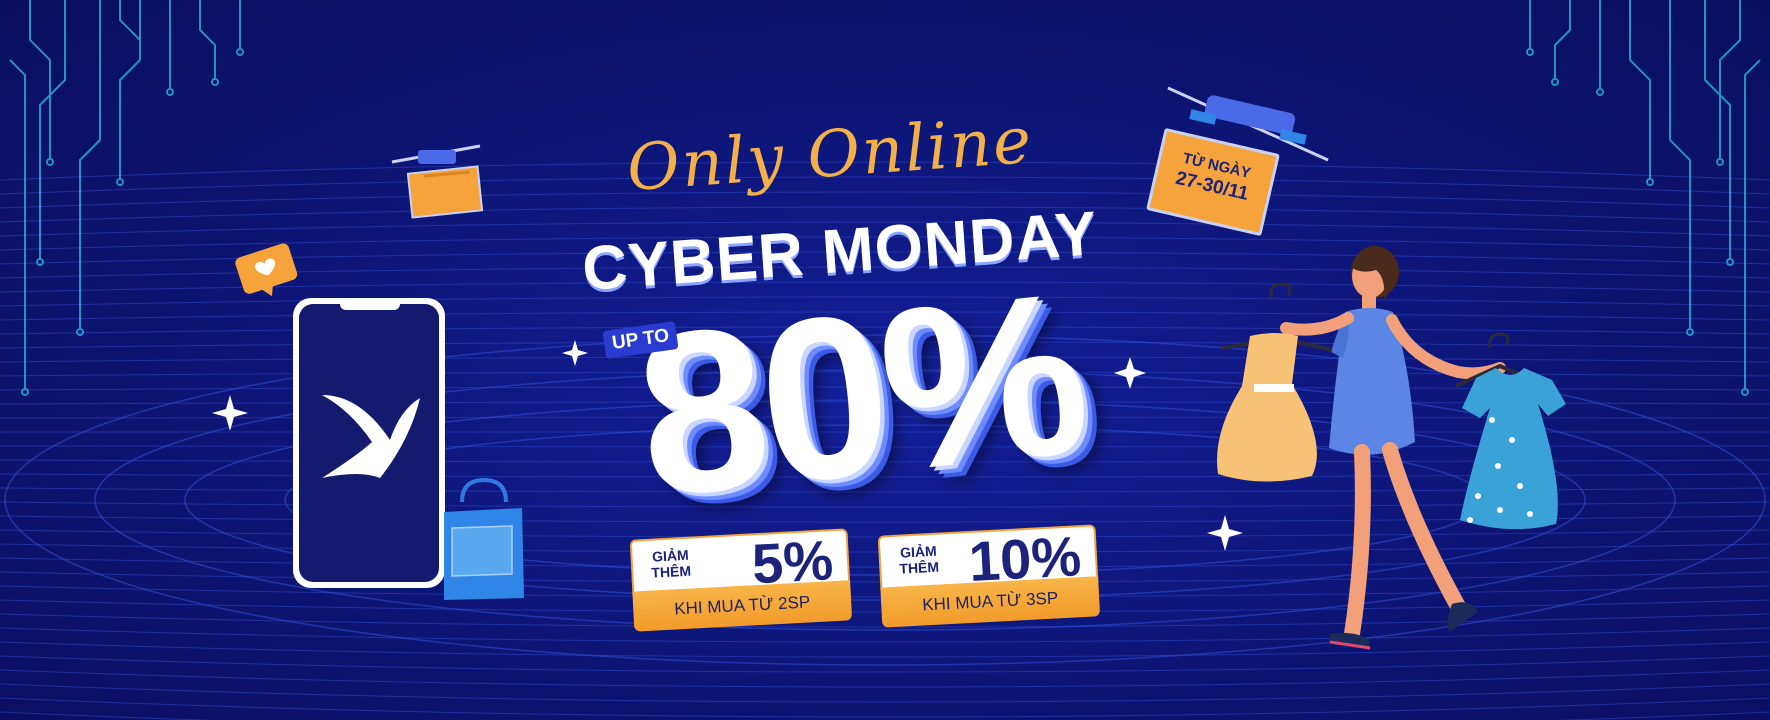  What do you see at coordinates (741, 581) in the screenshot?
I see `discount-ticket-5: GIẢM THÊM 5% KHI MUA TỪ 2SP` at bounding box center [741, 581].